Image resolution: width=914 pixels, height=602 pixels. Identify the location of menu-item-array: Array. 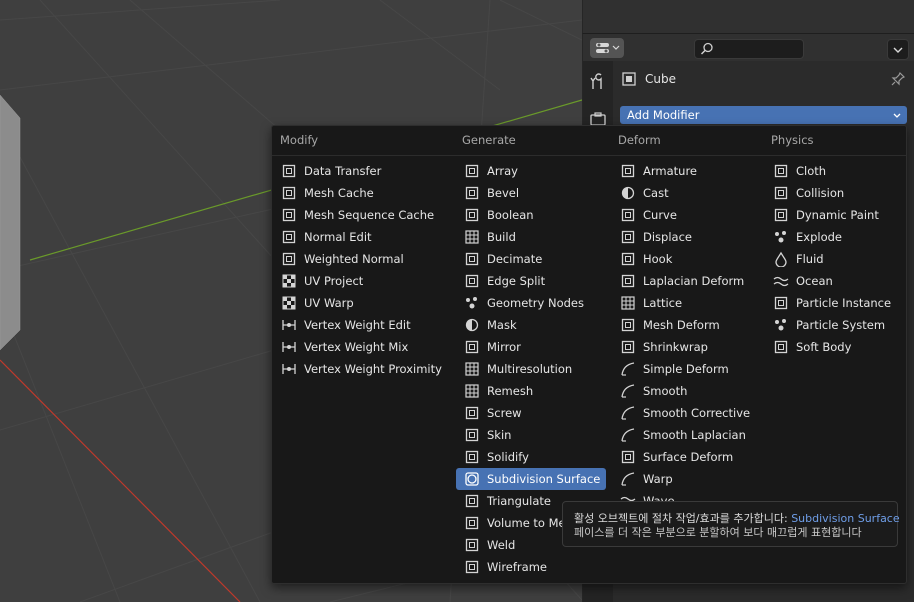
(531, 171).